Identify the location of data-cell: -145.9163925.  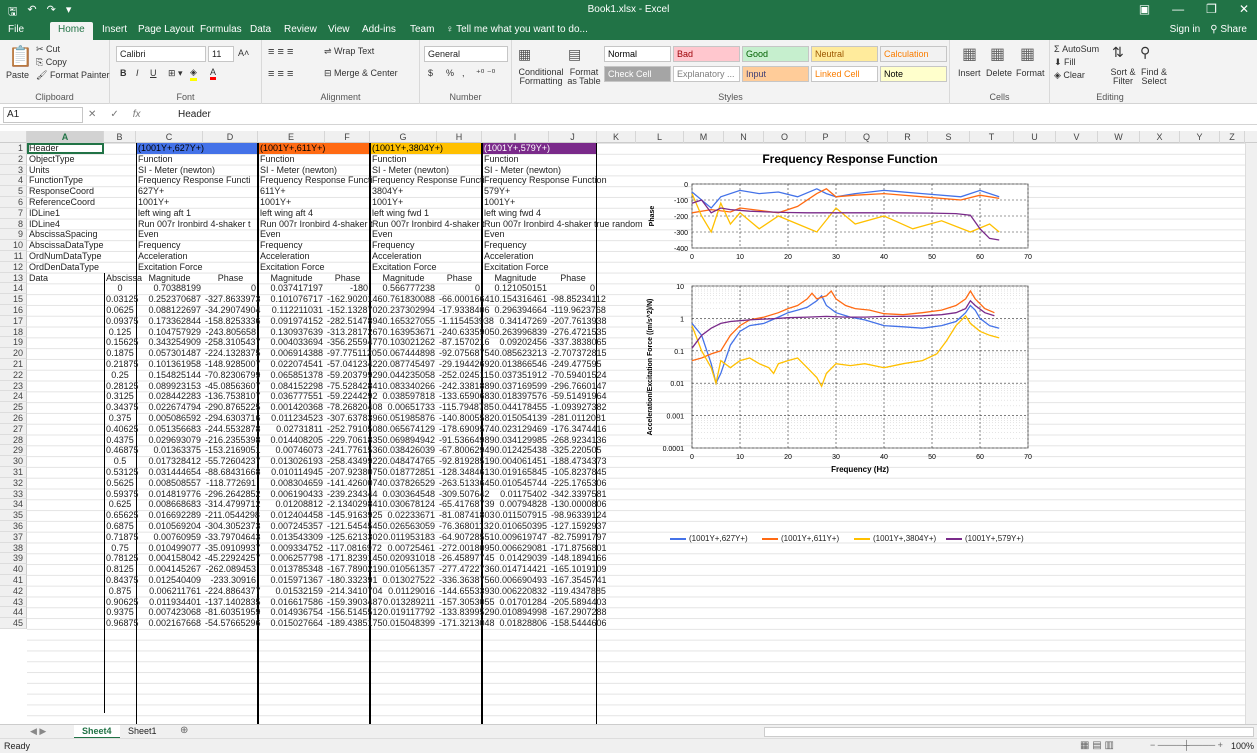
(354, 515).